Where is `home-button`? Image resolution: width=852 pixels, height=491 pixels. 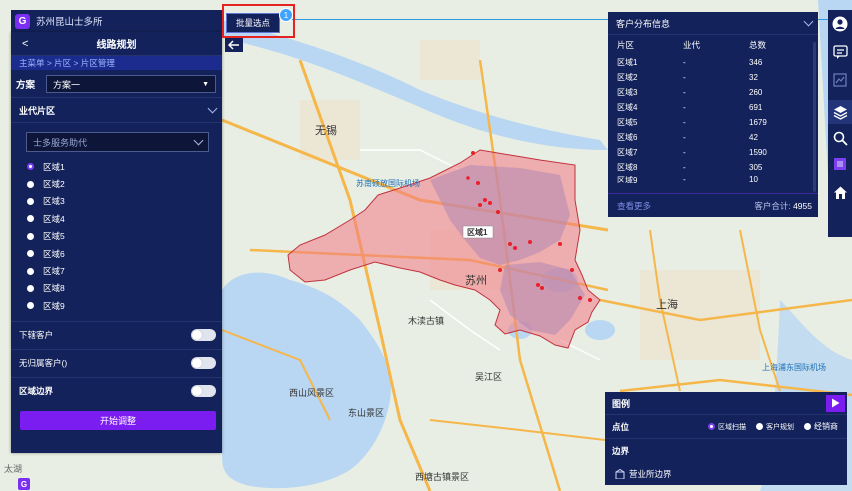
home-button is located at coordinates (840, 192).